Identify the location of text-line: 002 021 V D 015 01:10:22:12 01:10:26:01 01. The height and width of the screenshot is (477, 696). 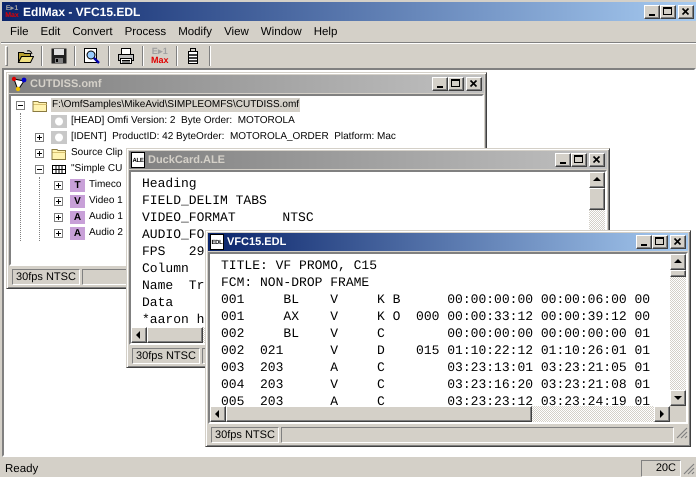
(435, 350).